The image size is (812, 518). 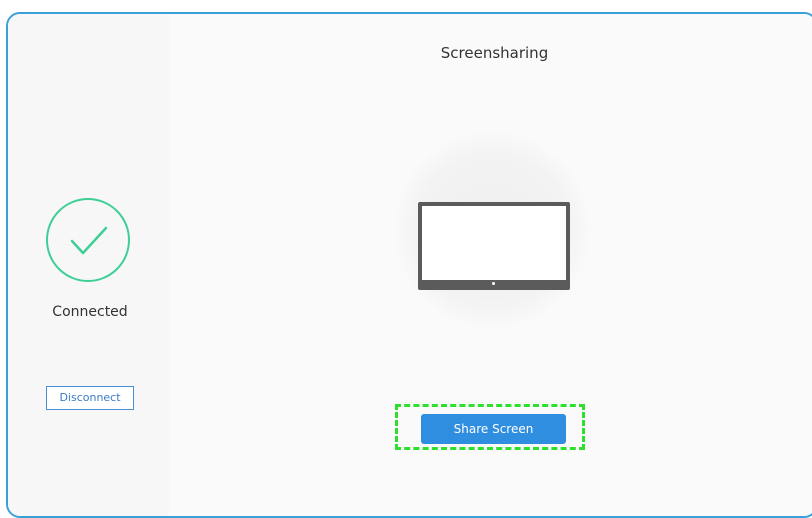 What do you see at coordinates (90, 312) in the screenshot?
I see `connection-status-label: Connected` at bounding box center [90, 312].